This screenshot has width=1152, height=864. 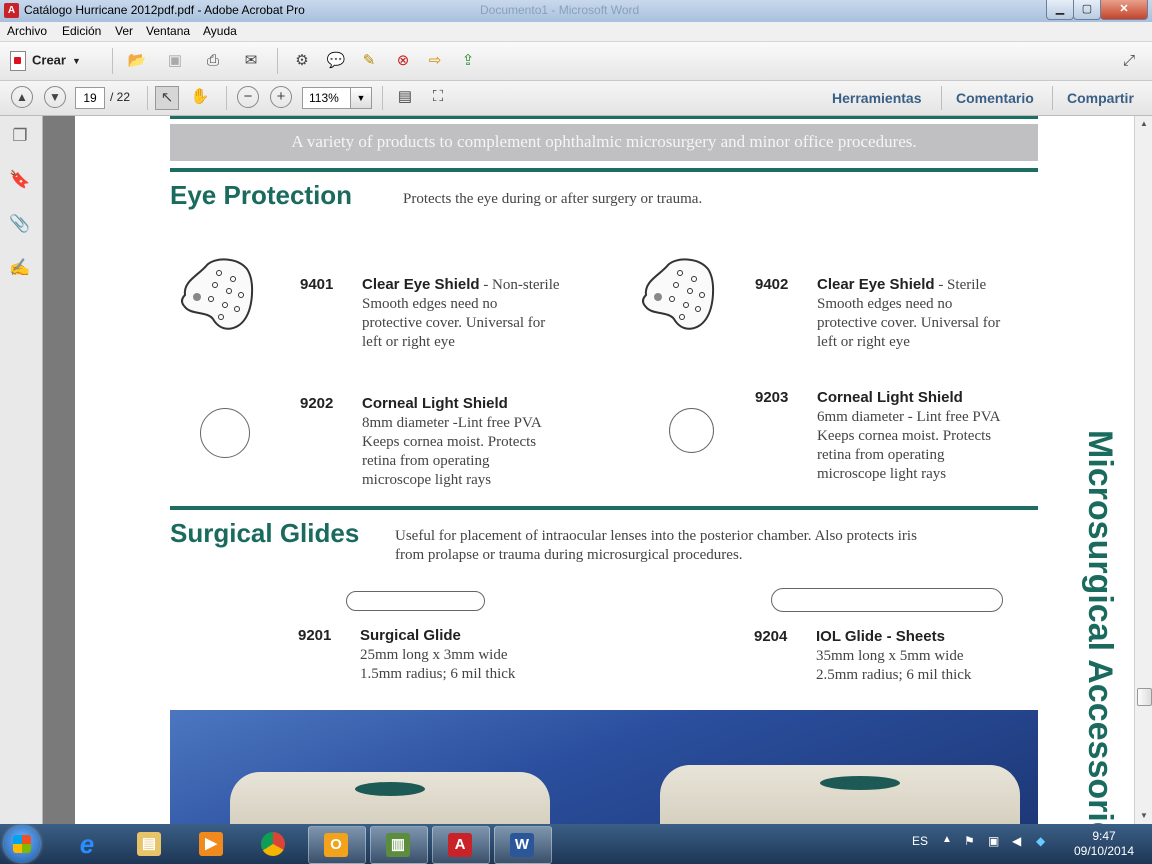 I want to click on full-screen-icon: ⛶, so click(x=438, y=97).